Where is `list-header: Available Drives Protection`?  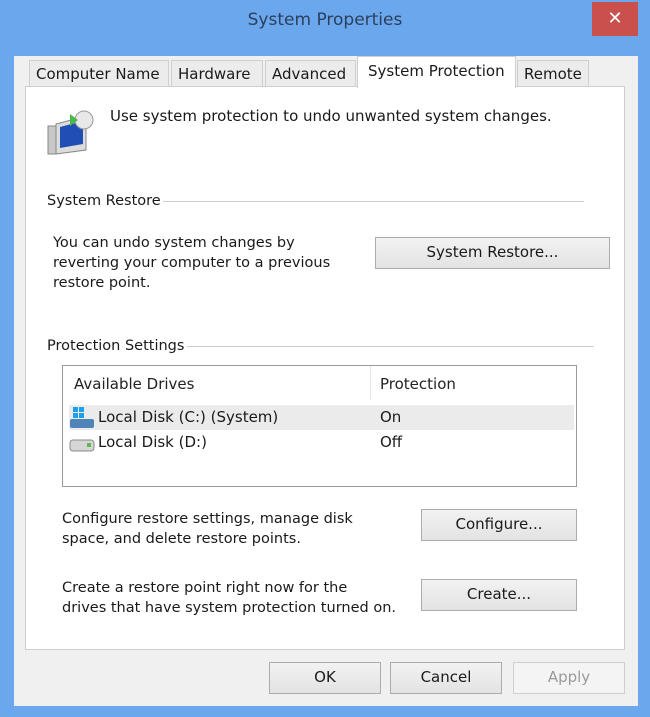 list-header: Available Drives Protection is located at coordinates (319, 383).